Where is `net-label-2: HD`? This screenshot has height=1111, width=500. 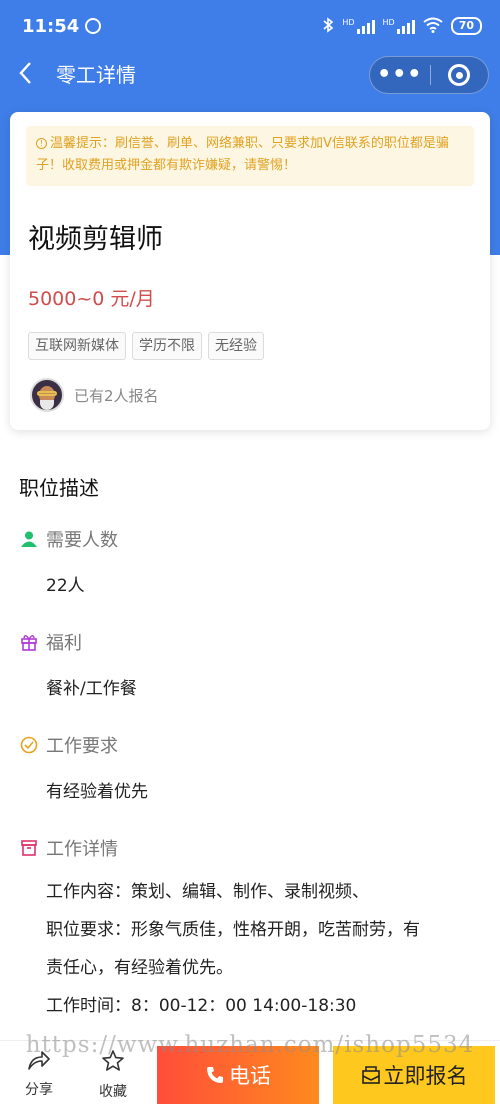
net-label-2: HD is located at coordinates (388, 22).